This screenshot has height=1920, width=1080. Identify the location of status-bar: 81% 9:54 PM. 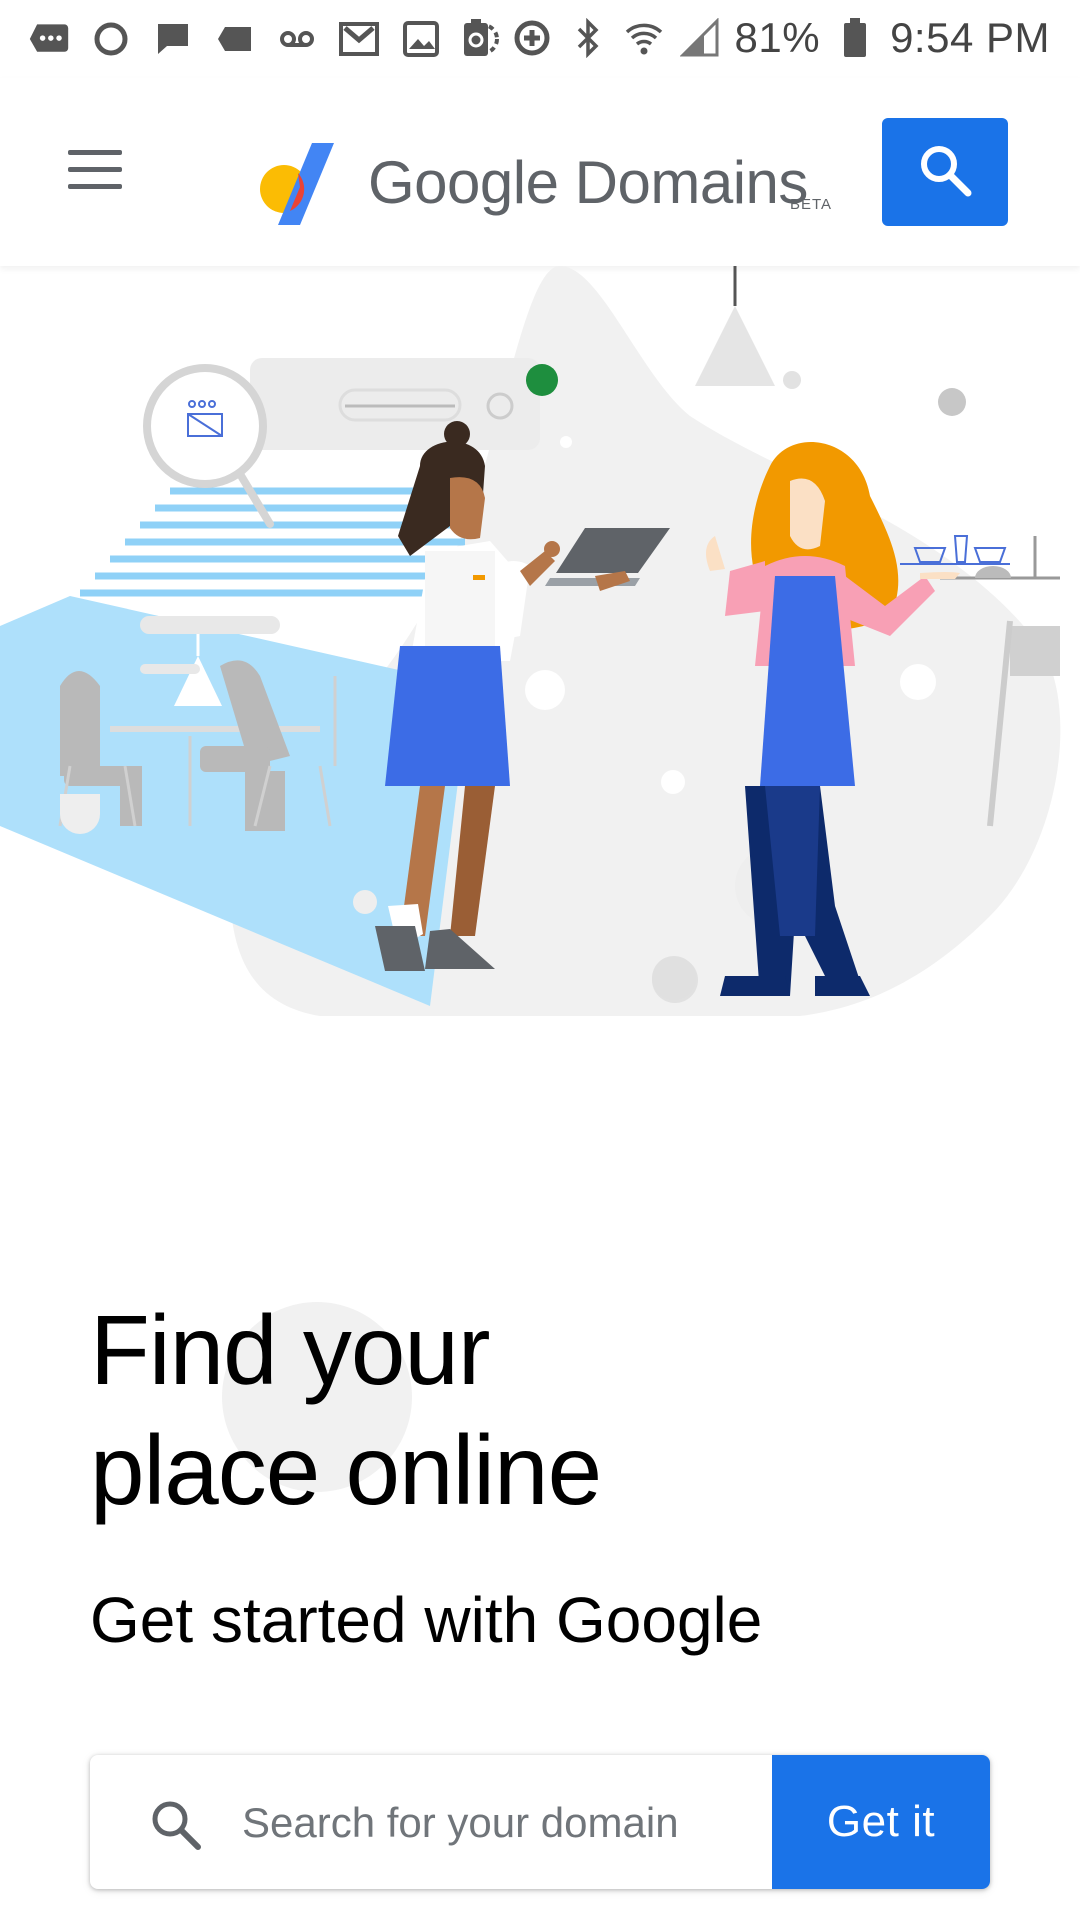
(540, 39).